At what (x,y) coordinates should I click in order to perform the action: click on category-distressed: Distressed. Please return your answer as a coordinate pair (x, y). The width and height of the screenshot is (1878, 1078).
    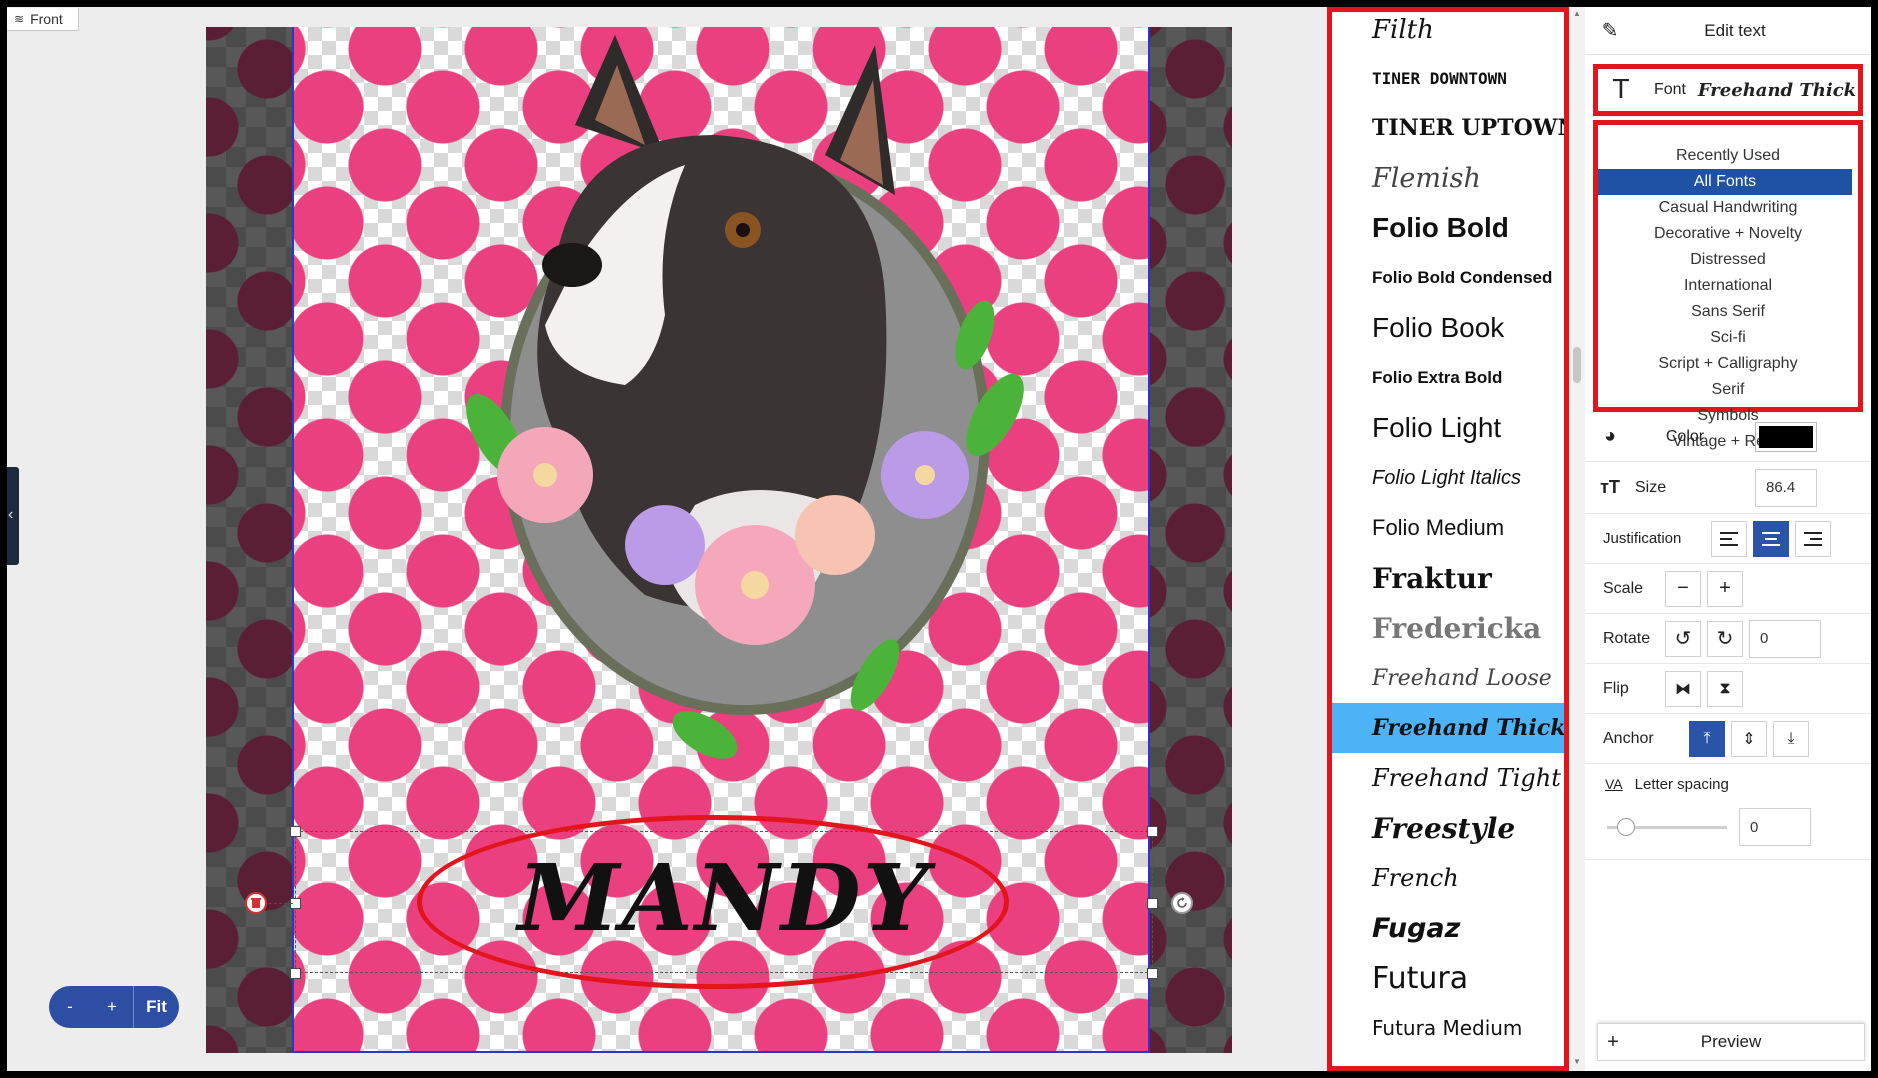
    Looking at the image, I should click on (1728, 260).